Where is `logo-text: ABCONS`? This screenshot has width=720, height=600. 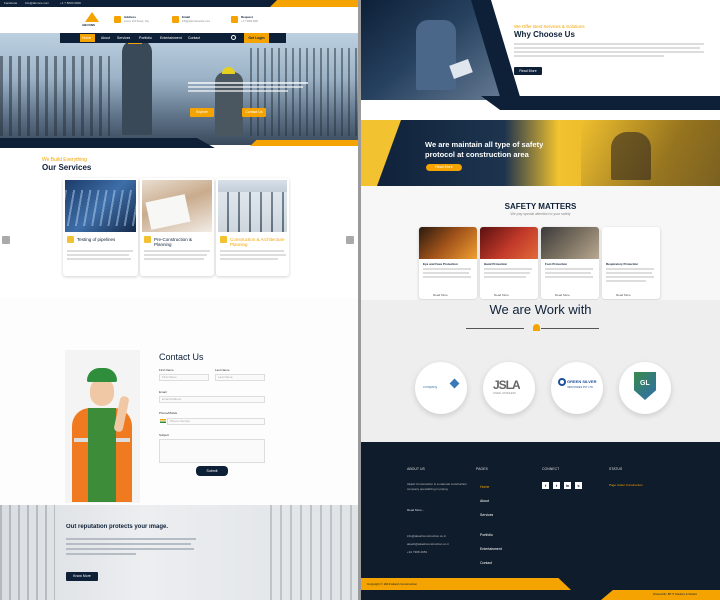 logo-text: ABCONS is located at coordinates (88, 25).